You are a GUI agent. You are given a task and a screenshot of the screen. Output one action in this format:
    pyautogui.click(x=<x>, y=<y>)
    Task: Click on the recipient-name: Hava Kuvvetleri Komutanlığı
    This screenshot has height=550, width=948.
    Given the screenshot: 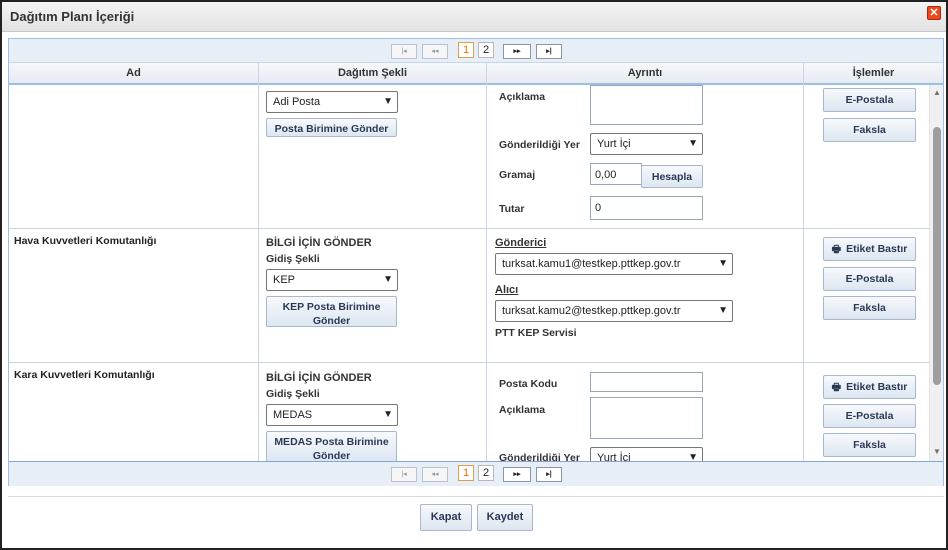 What is the action you would take?
    pyautogui.click(x=85, y=241)
    